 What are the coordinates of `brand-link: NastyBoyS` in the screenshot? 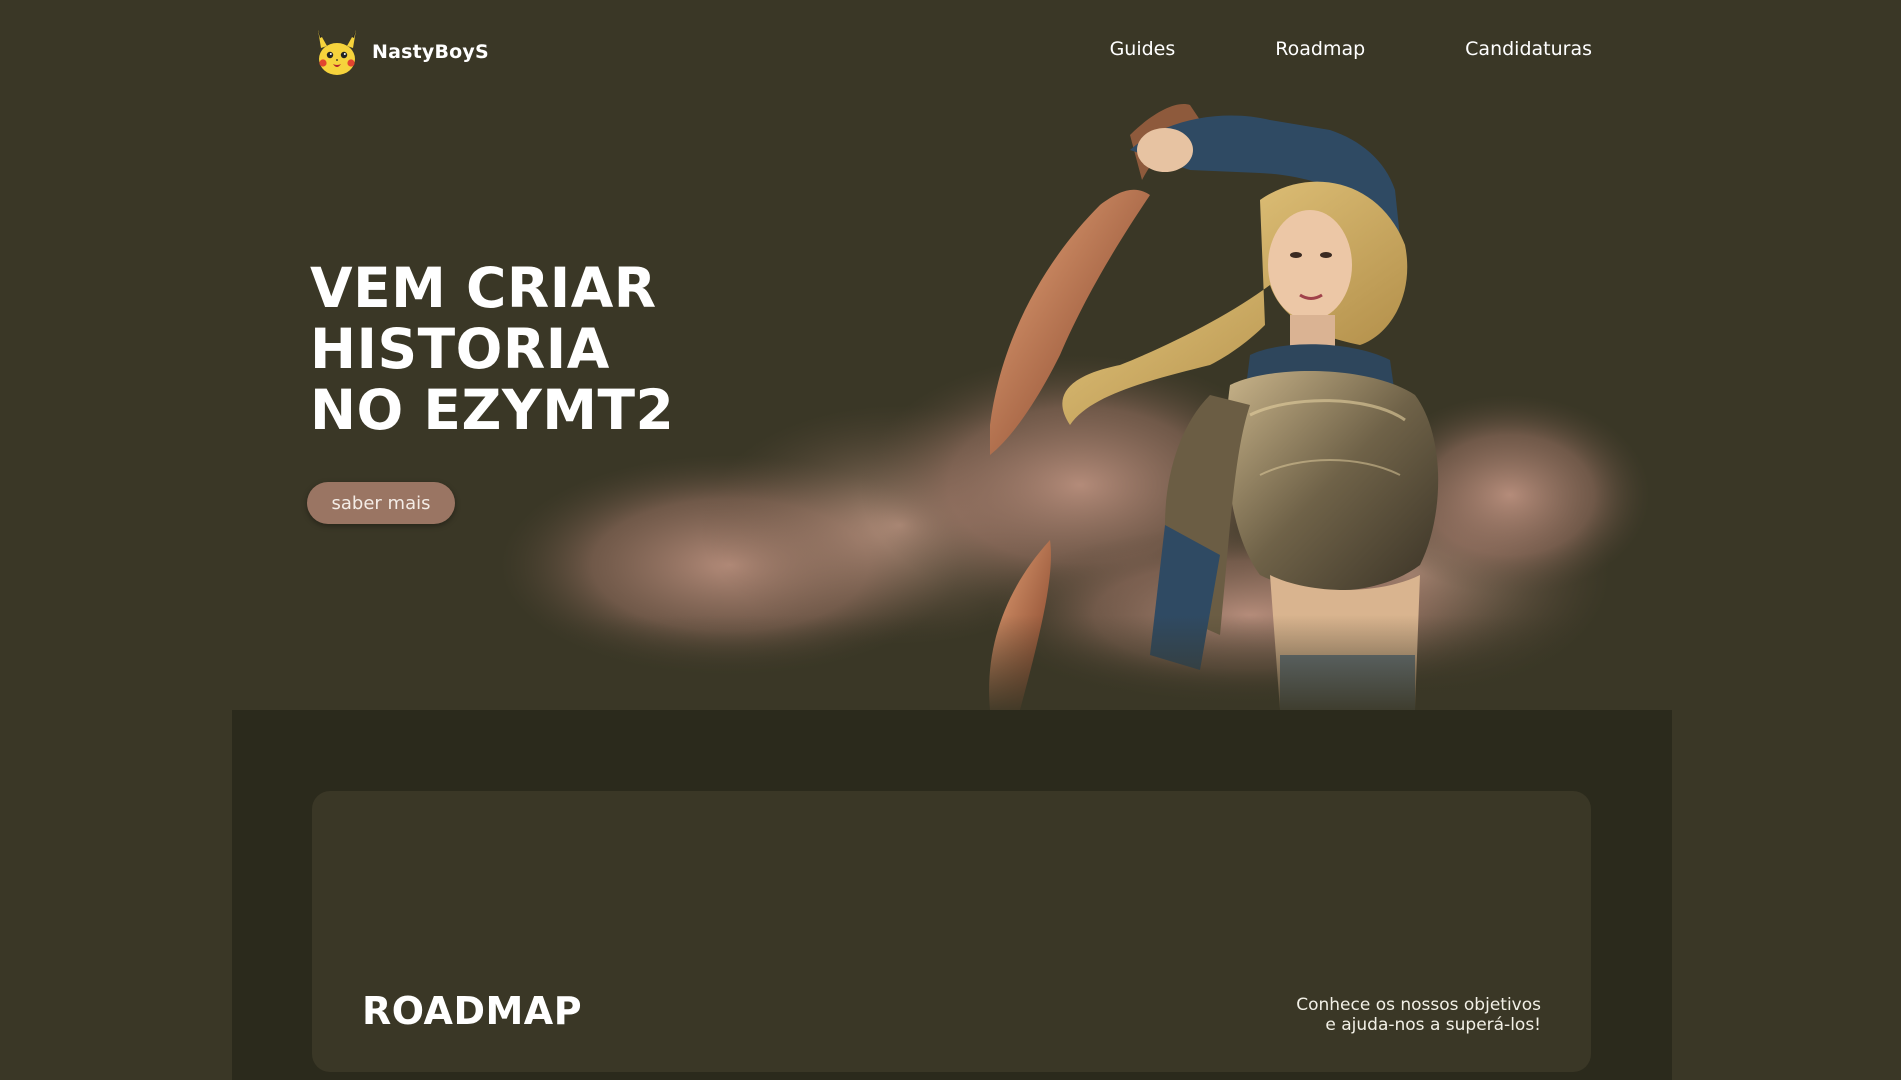 It's located at (400, 52).